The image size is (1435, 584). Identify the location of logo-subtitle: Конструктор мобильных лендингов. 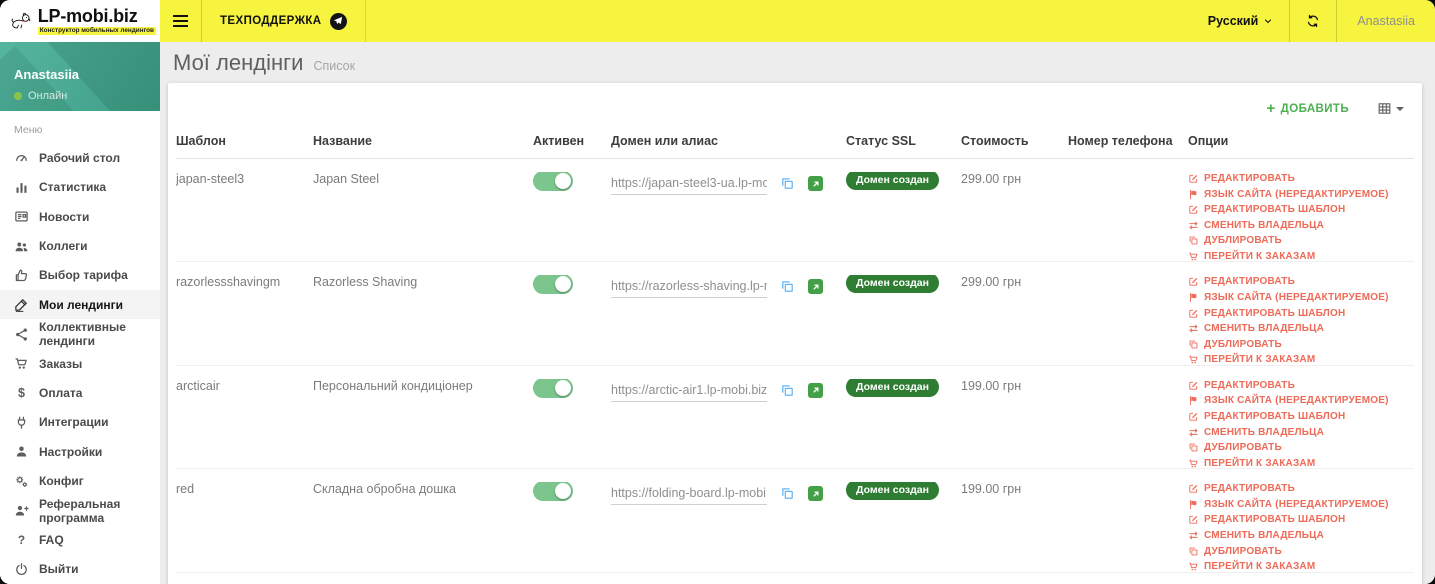
(96, 31).